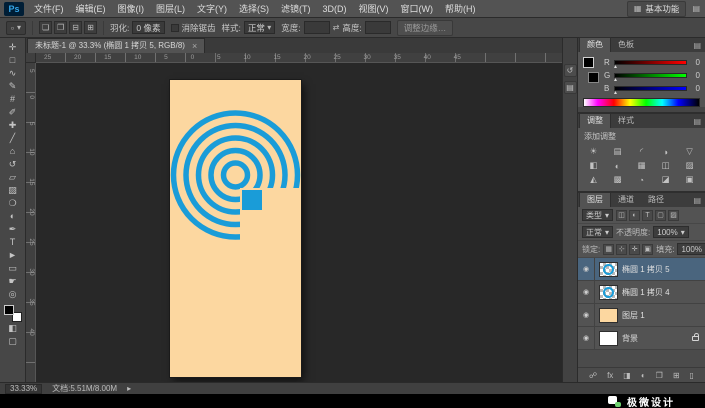 This screenshot has height=408, width=705. What do you see at coordinates (598, 215) in the screenshot?
I see `layer-filter-select: 类型 ▾` at bounding box center [598, 215].